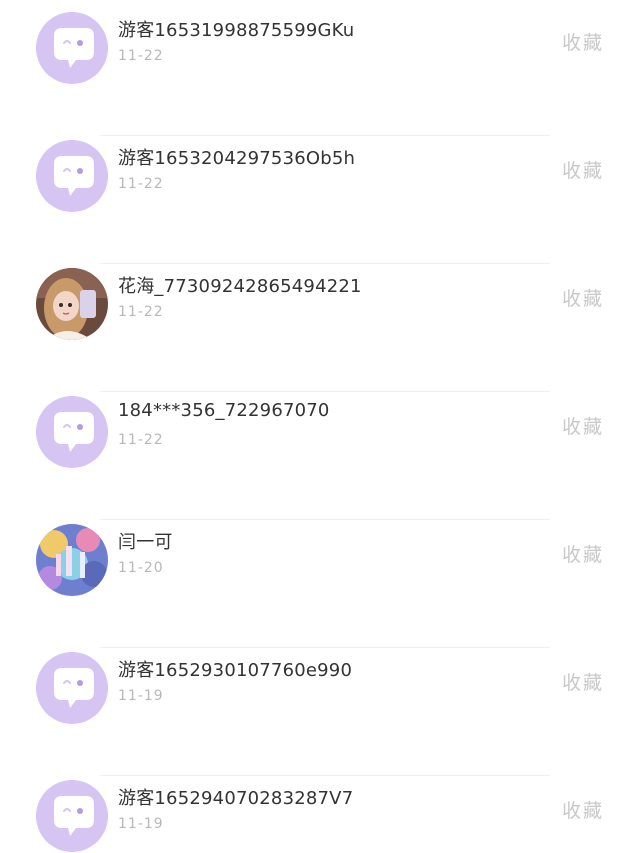 The image size is (640, 853). I want to click on visitor-name: 游客16531998875599GKu, so click(236, 30).